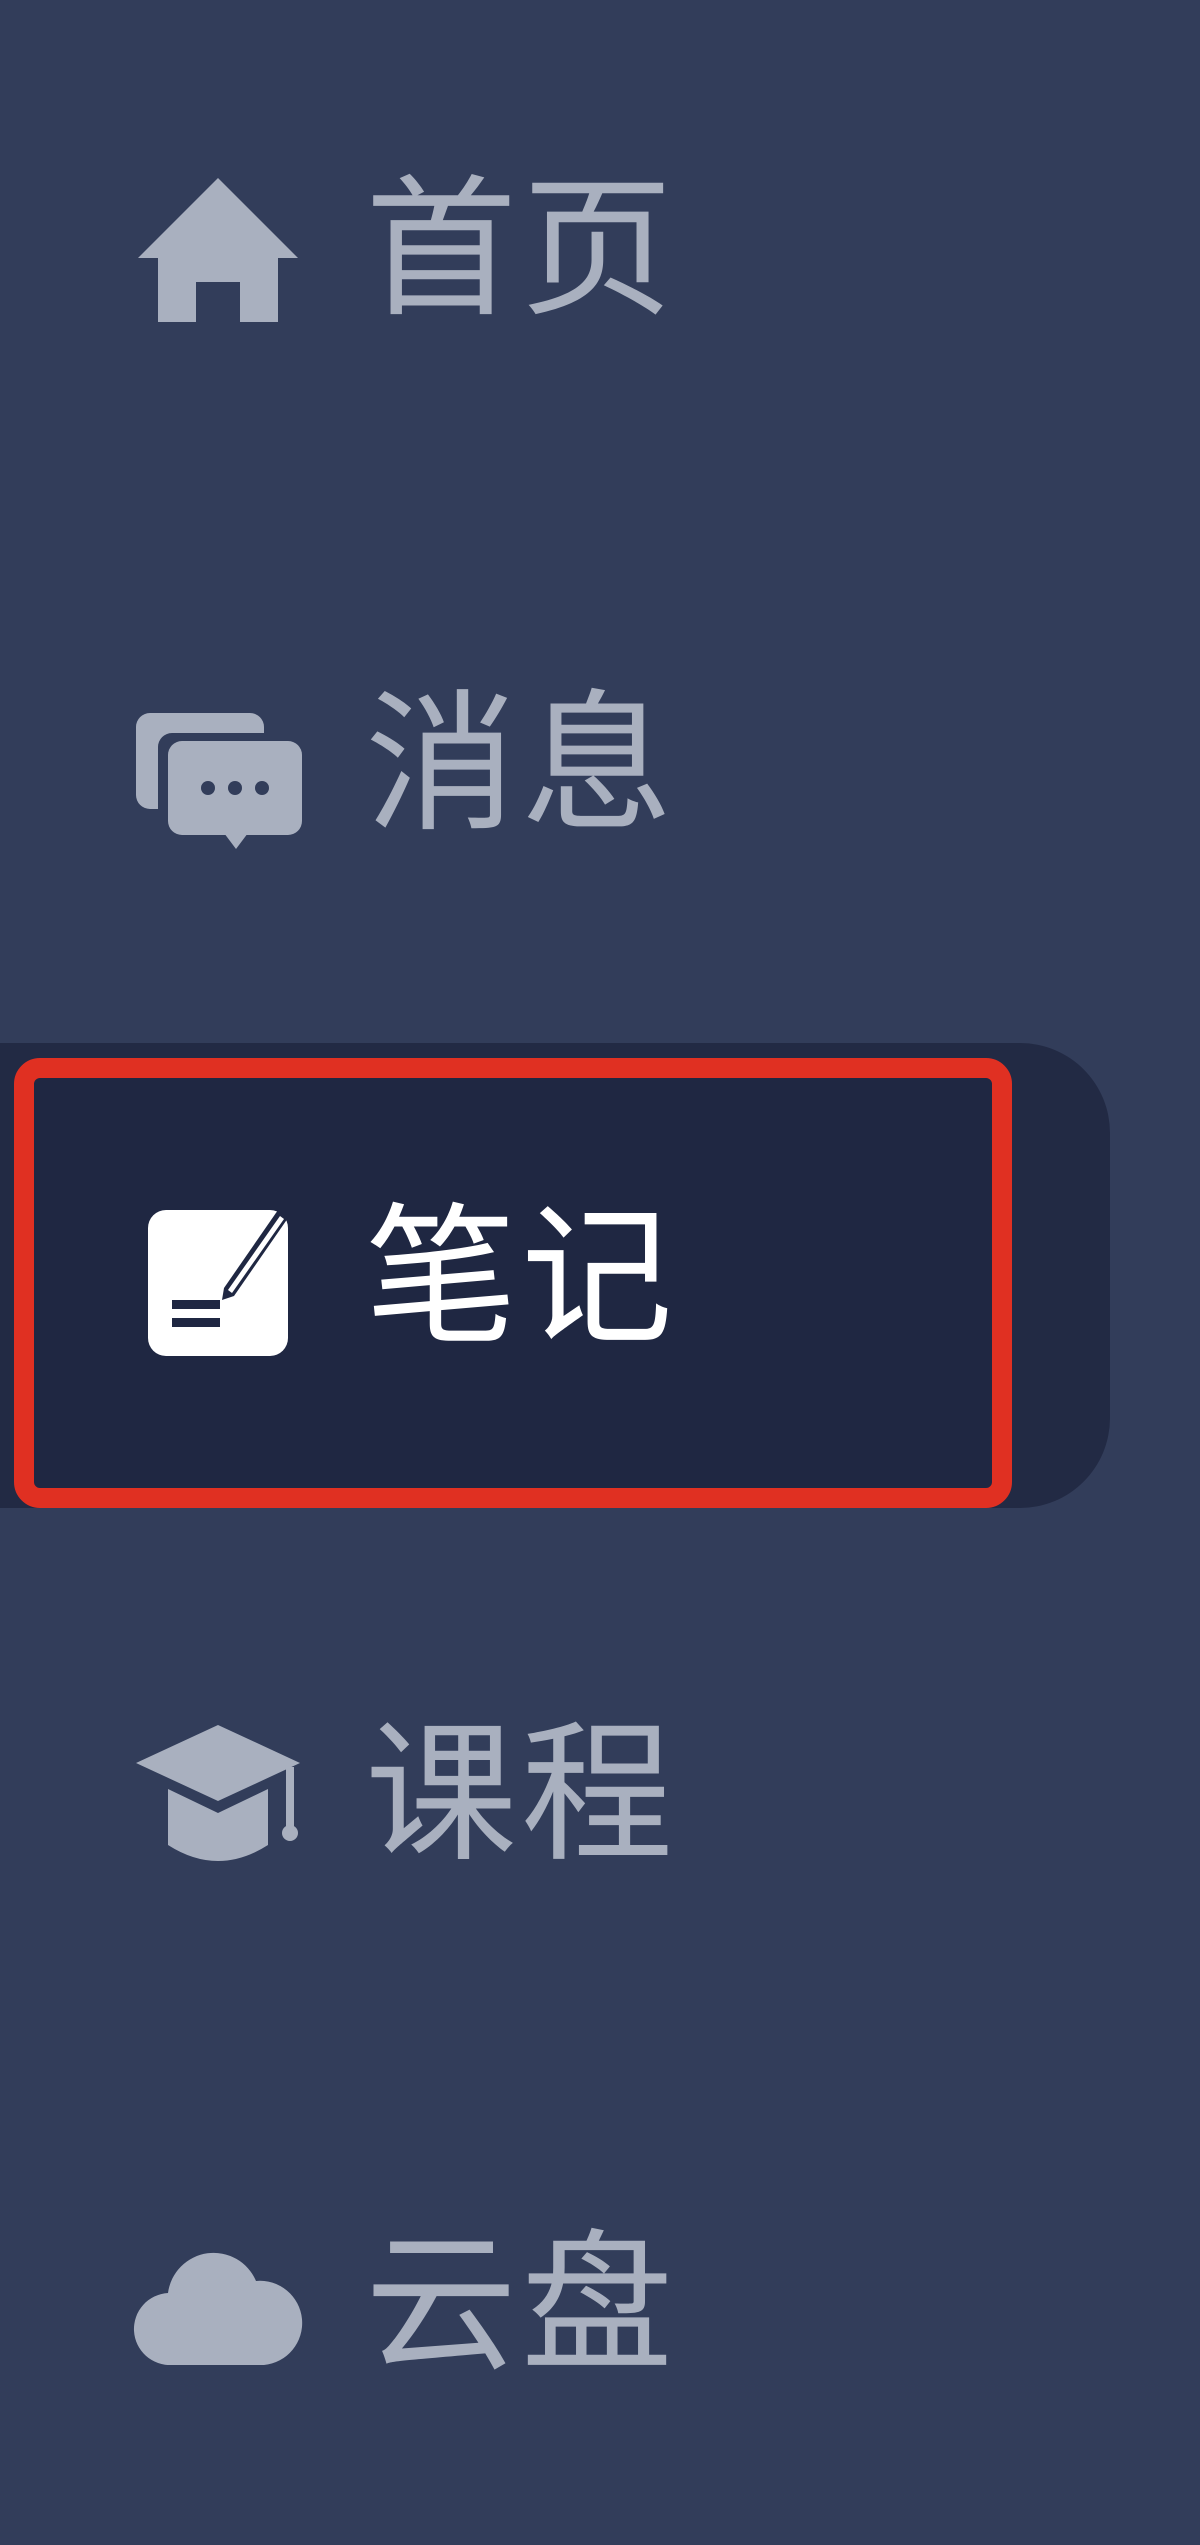  I want to click on note-edit-icon, so click(218, 1278).